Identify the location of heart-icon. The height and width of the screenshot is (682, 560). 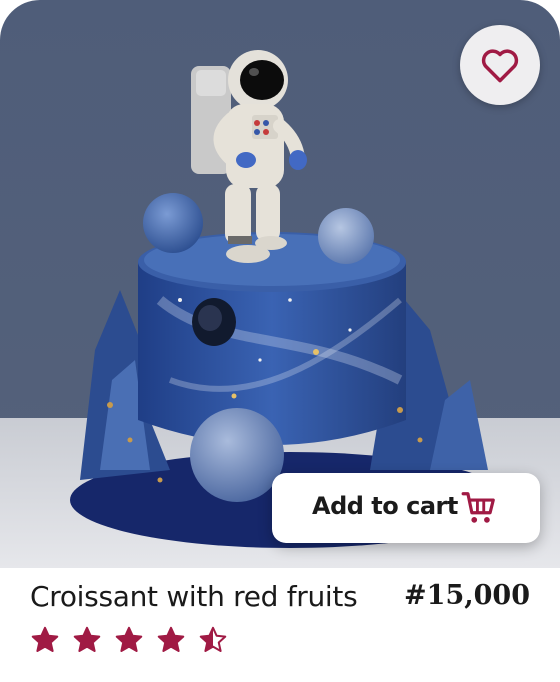
(500, 65).